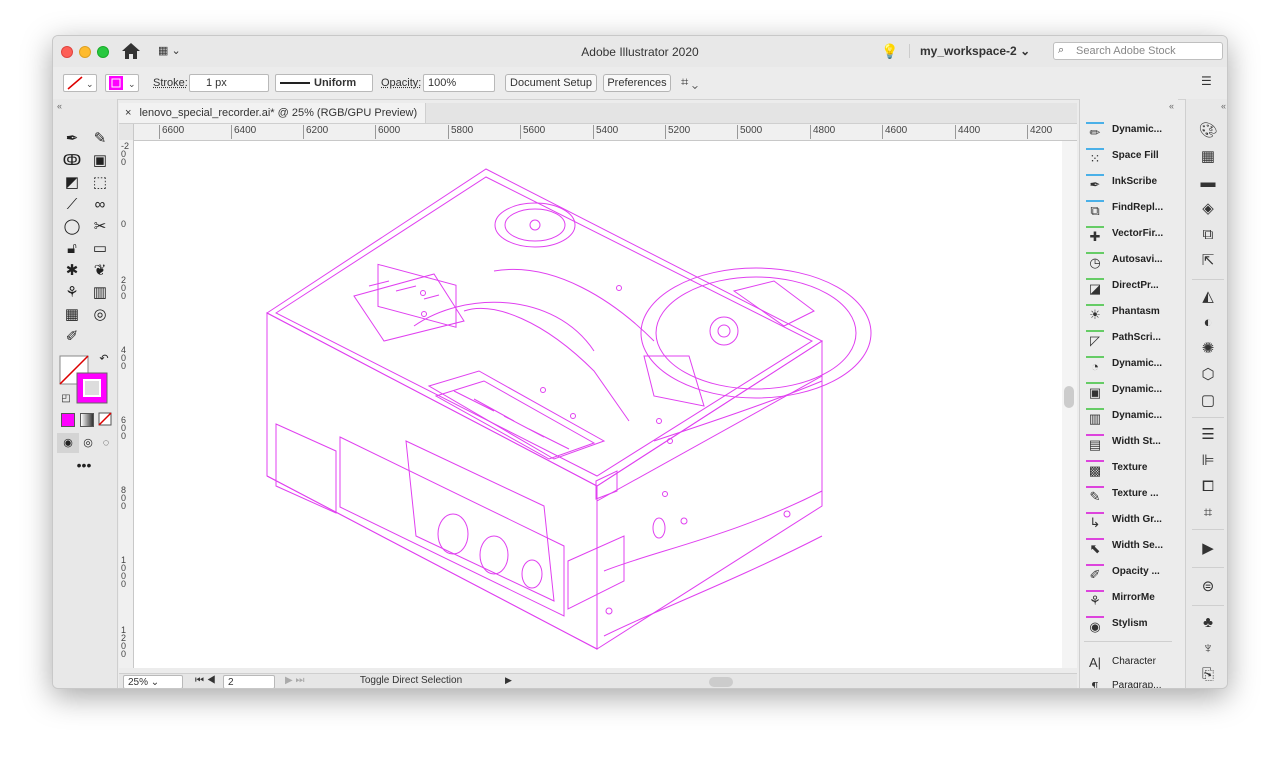  Describe the element at coordinates (1208, 349) in the screenshot. I see `graphic-styles-icon: ✺` at that location.